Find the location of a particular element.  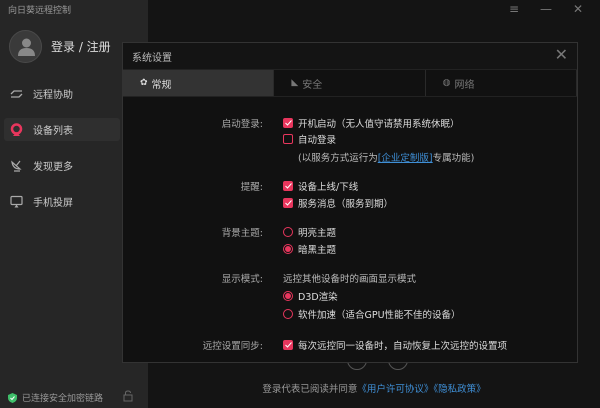

tab-security: ◣ 安全 is located at coordinates (350, 83).